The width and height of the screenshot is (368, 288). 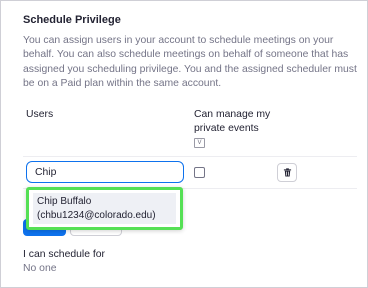 I want to click on trash-icon, so click(x=287, y=172).